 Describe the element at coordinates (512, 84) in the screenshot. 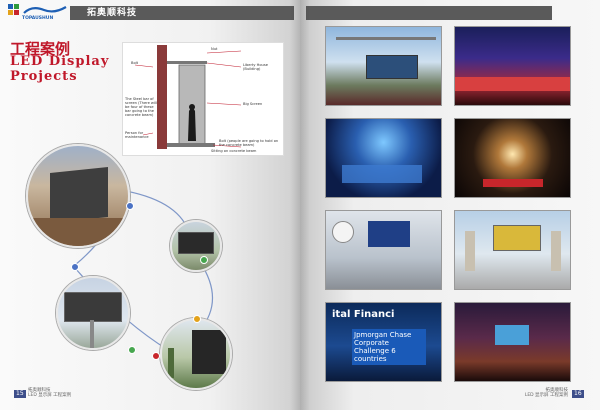

I see `stage-performers` at that location.